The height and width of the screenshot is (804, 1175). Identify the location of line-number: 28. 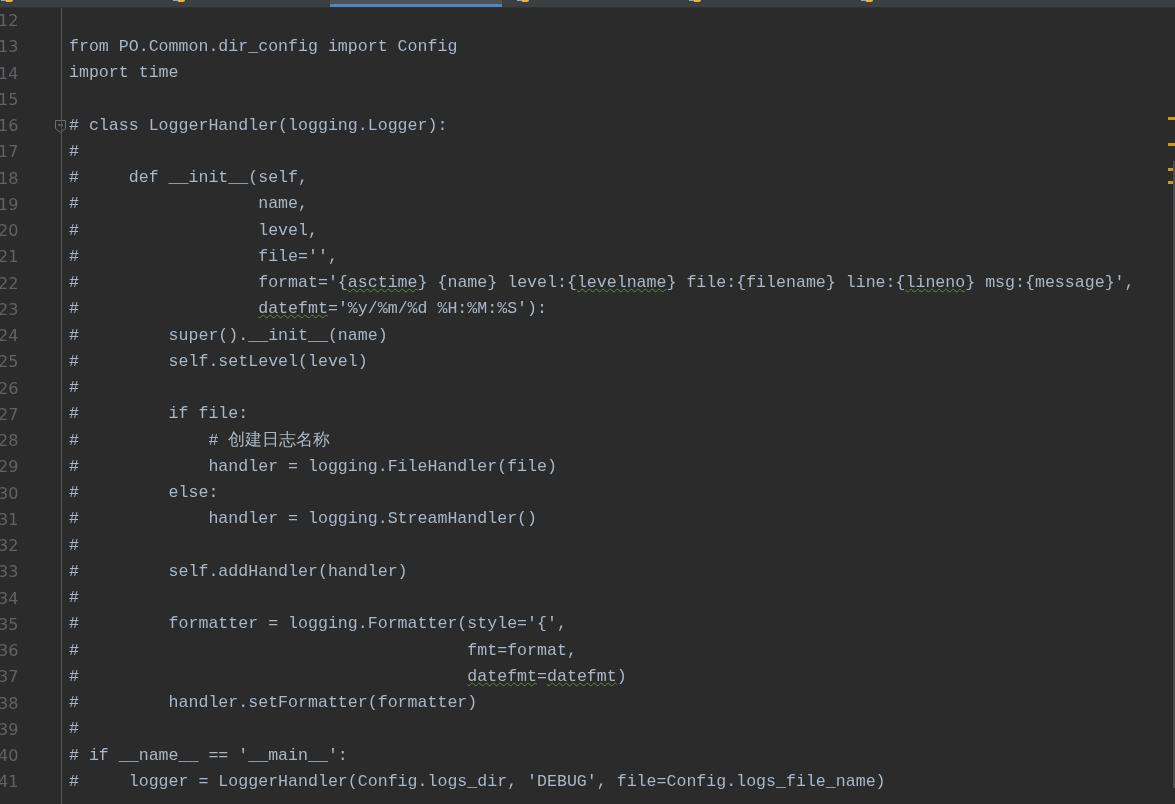
(9, 441).